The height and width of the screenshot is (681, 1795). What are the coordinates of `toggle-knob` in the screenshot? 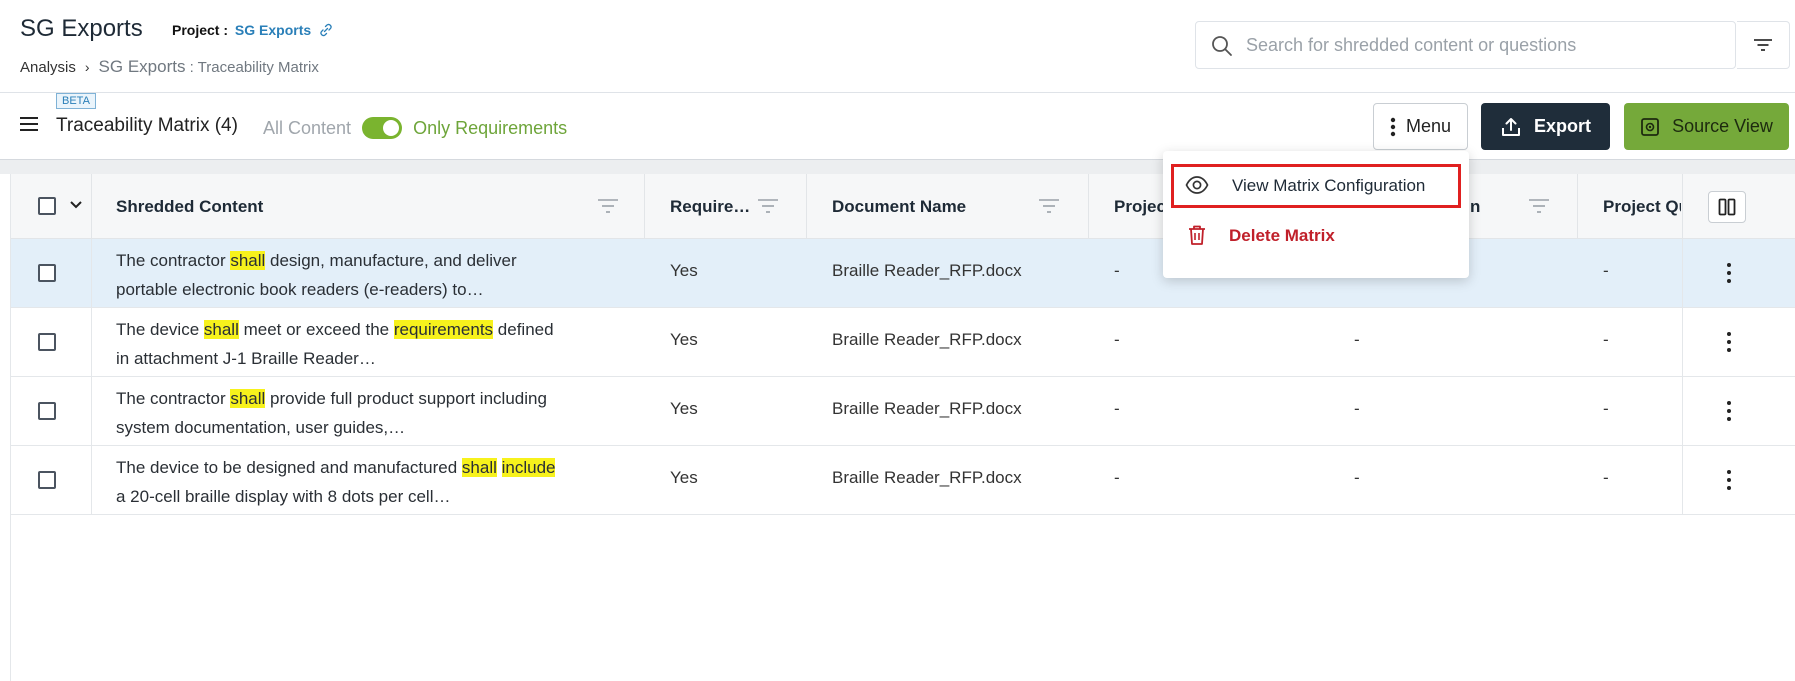 It's located at (391, 128).